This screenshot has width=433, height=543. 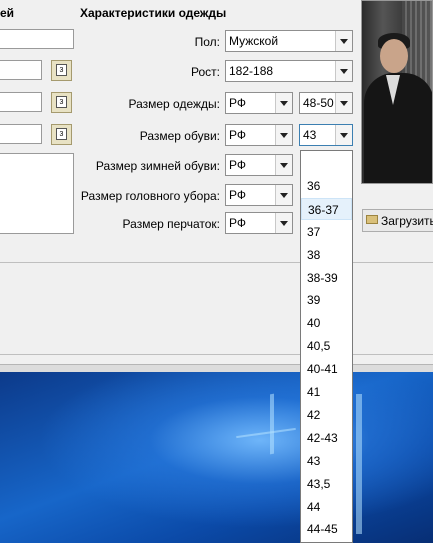 I want to click on dropdown-option: 40, so click(x=326, y=323).